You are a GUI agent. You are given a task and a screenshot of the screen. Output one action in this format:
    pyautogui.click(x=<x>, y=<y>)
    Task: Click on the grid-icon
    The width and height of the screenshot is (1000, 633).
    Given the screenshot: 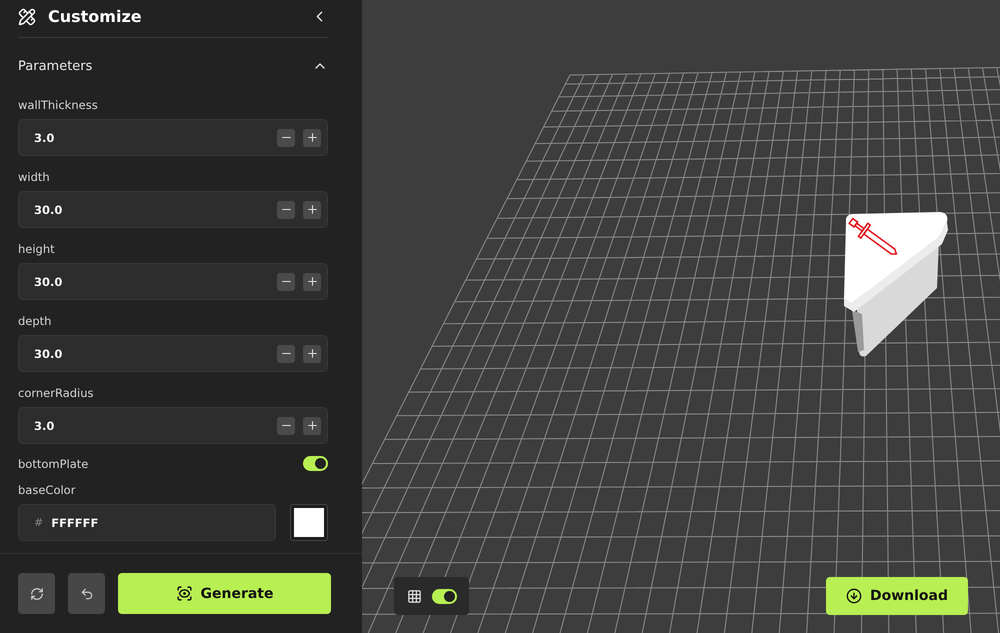 What is the action you would take?
    pyautogui.click(x=414, y=596)
    